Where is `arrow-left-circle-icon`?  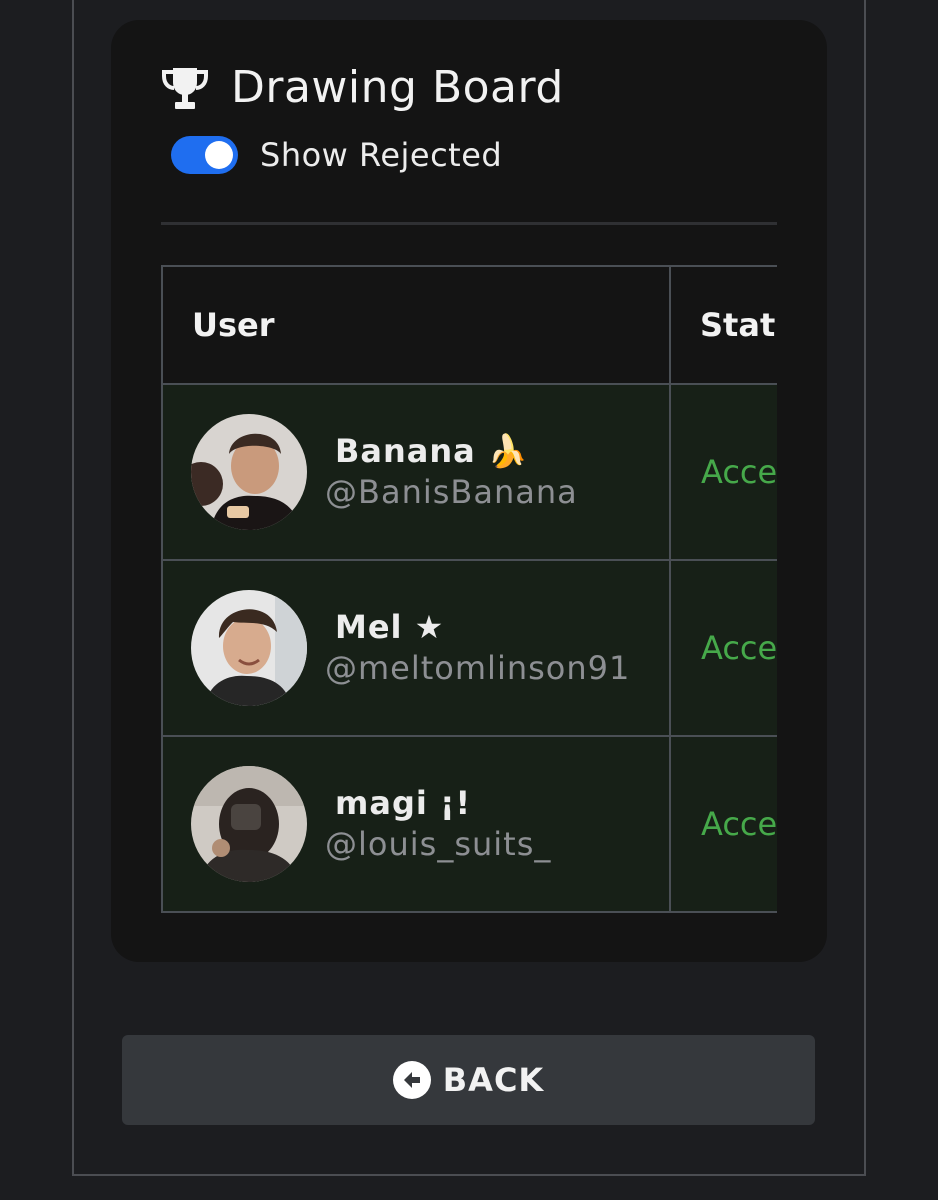
arrow-left-circle-icon is located at coordinates (411, 1080).